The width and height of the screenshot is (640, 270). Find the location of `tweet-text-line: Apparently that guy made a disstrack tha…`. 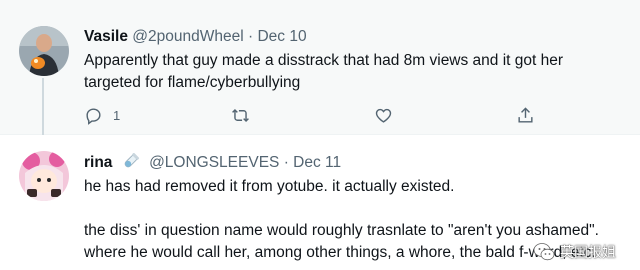

tweet-text-line: Apparently that guy made a disstrack tha… is located at coordinates (324, 60).